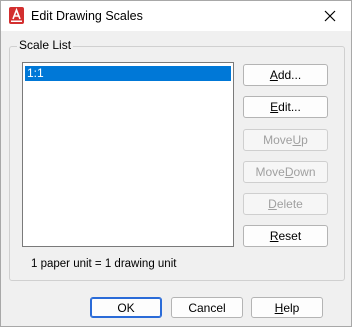 This screenshot has width=352, height=327. Describe the element at coordinates (45, 45) in the screenshot. I see `scale-list-group-label: Scale List` at that location.